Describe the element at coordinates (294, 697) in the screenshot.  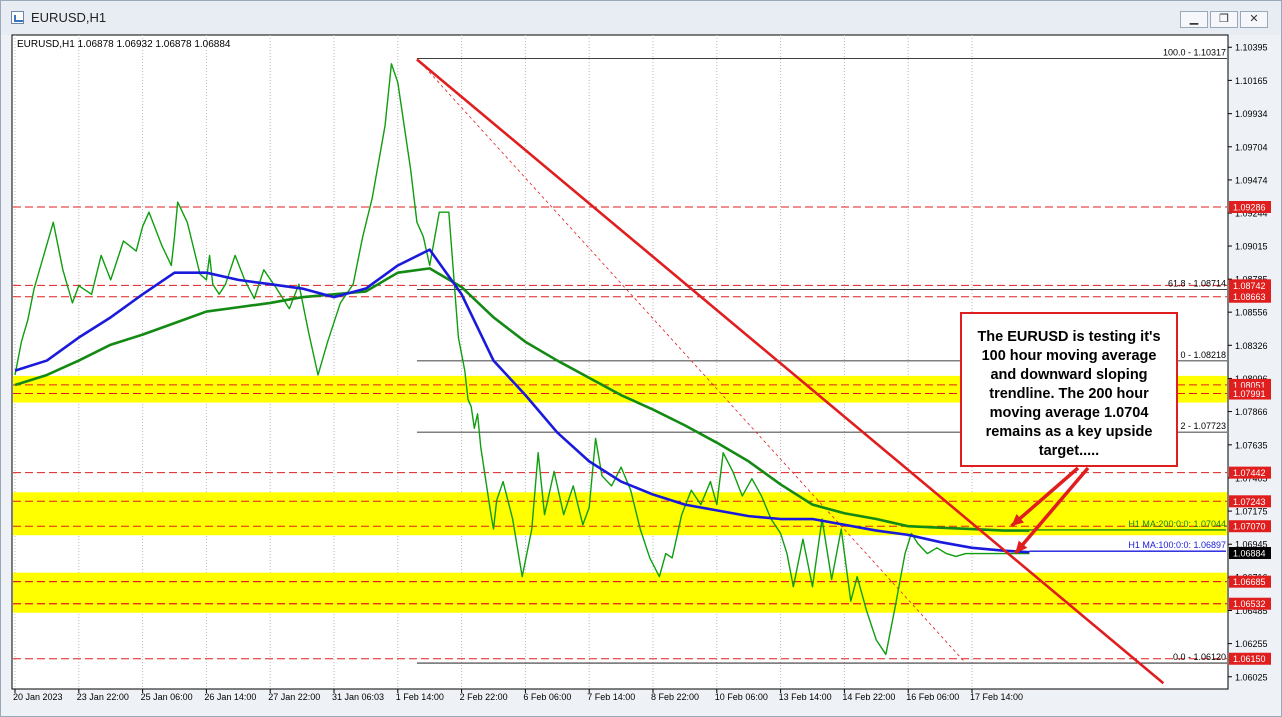
I see `time-tick-label: 27 Jan 22:00` at that location.